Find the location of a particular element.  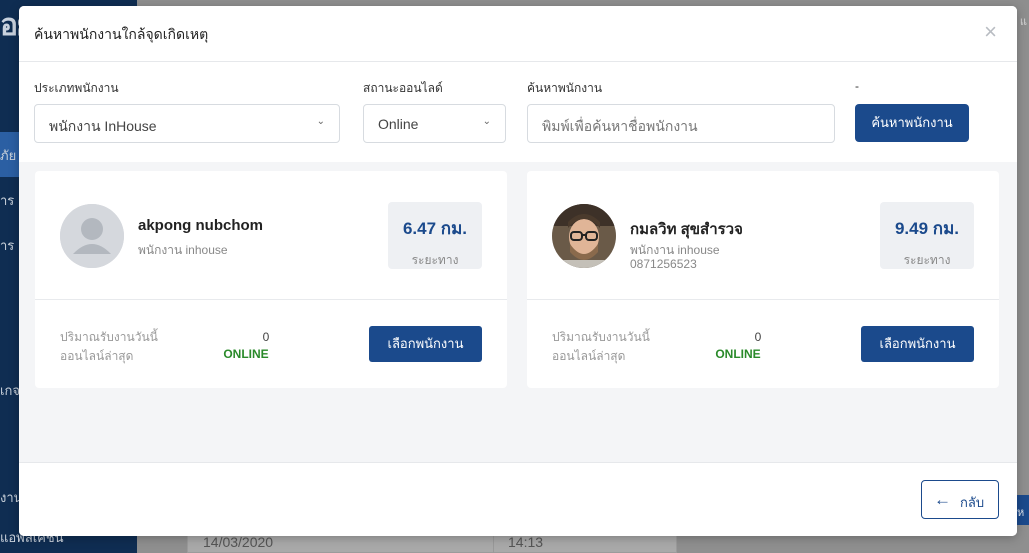

employee-type-value: พนักงาน InHouse is located at coordinates (103, 126).